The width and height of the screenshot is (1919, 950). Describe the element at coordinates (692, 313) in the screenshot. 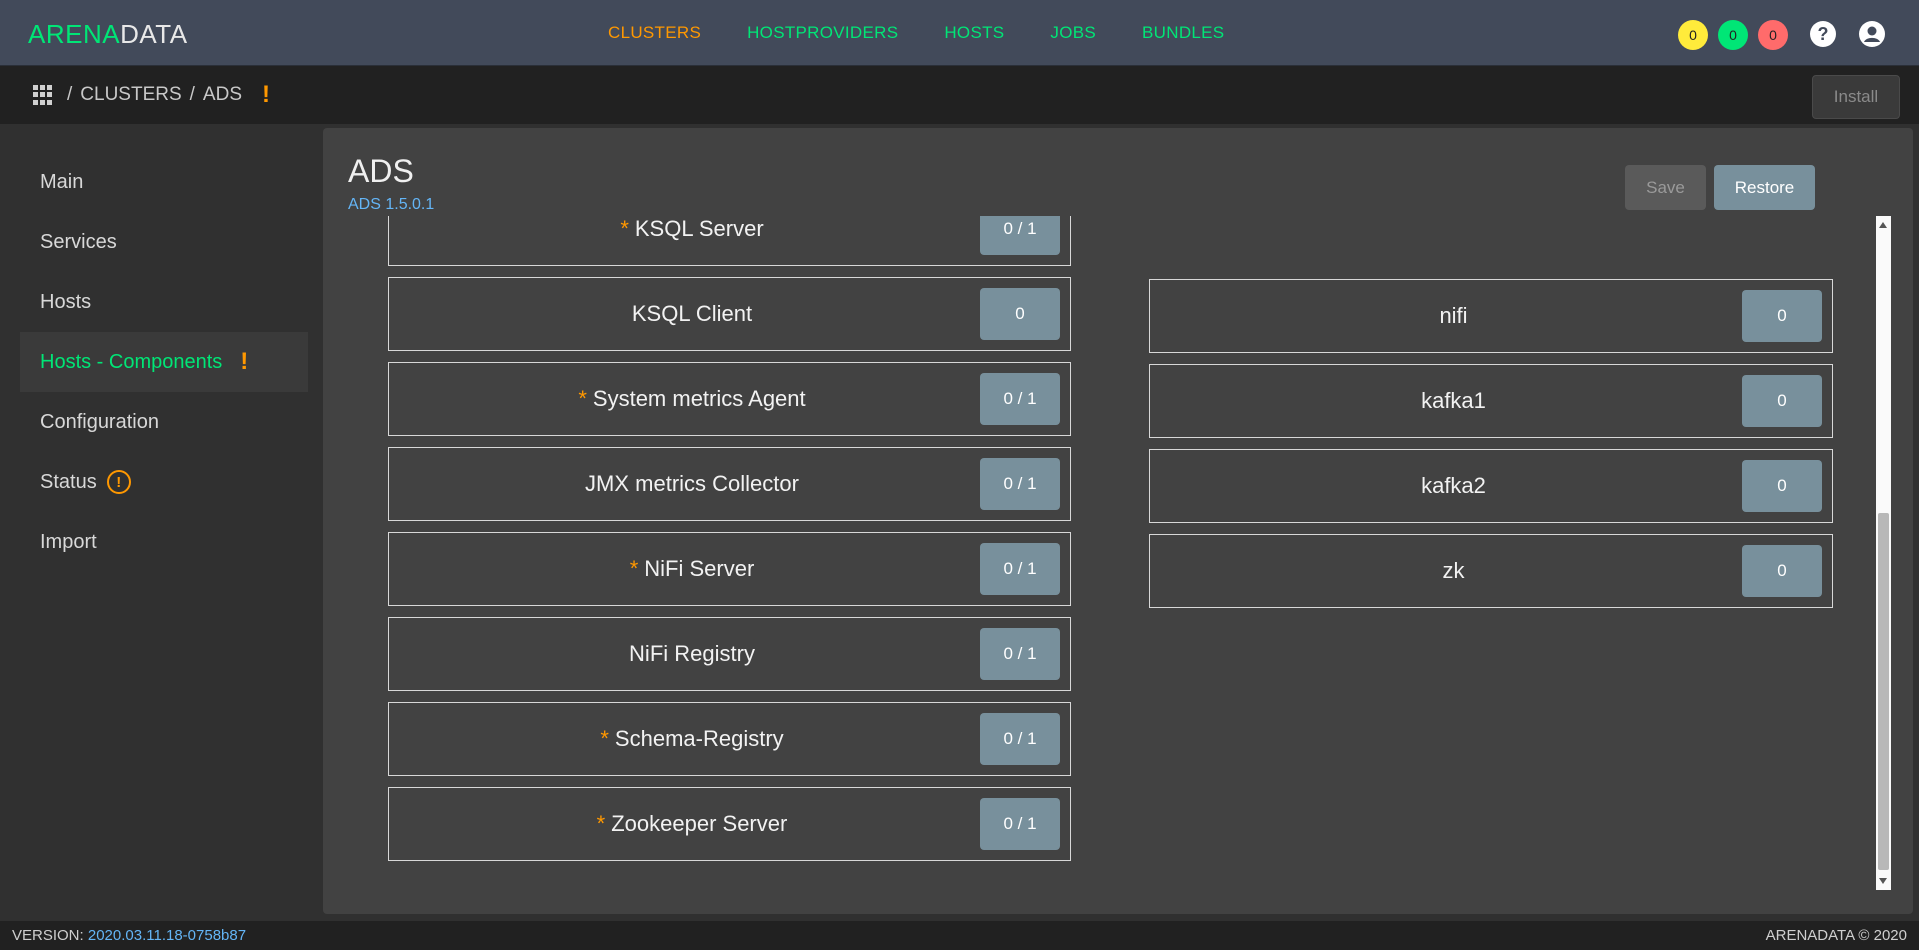

I see `component-label: KSQL Client` at that location.